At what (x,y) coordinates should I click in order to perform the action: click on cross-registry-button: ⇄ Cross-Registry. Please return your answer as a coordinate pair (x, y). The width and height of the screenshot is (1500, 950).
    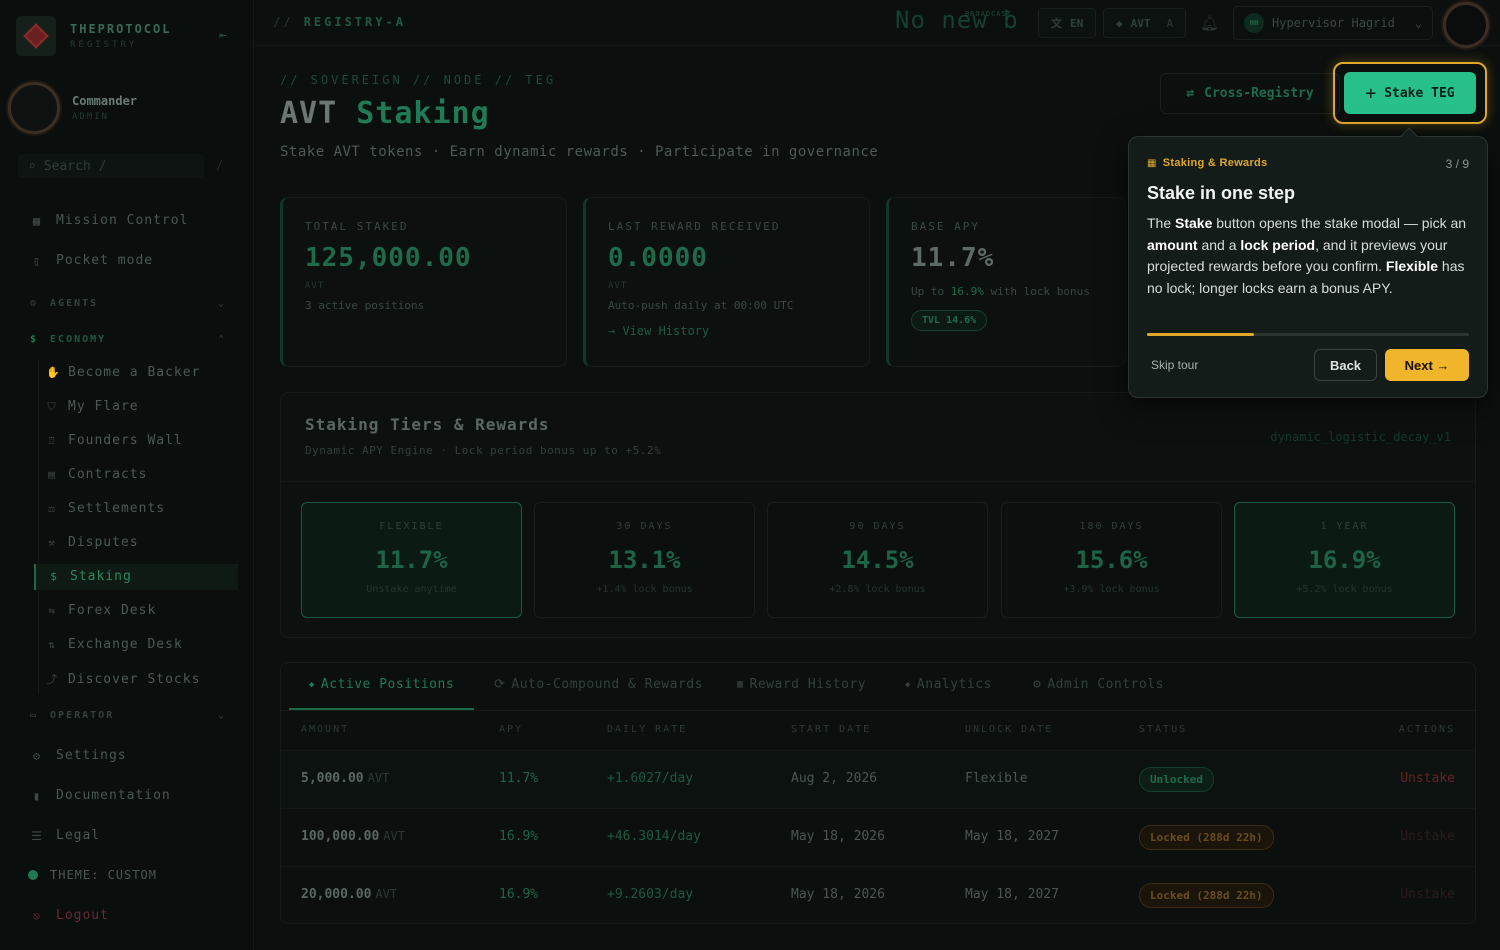
    Looking at the image, I should click on (1250, 93).